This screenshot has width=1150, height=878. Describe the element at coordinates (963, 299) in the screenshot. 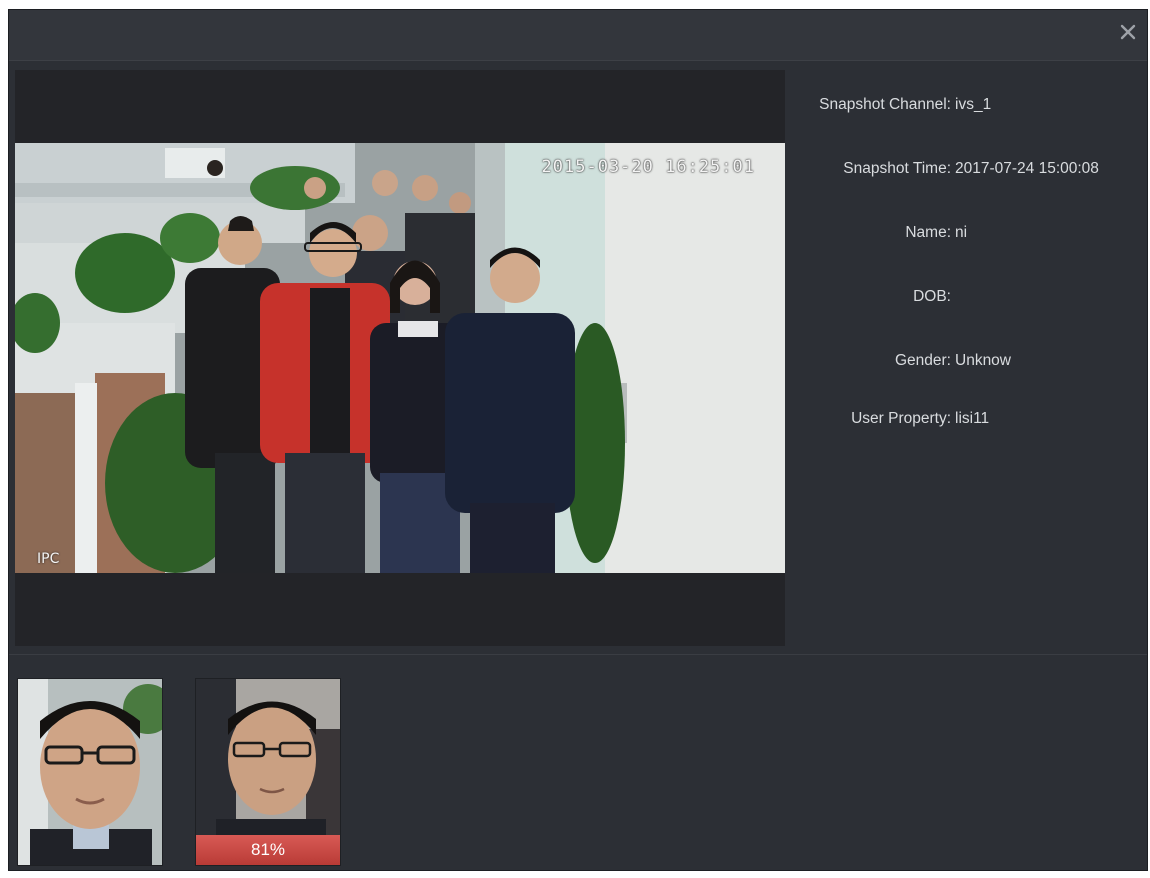

I see `info-row-dob: DOB:` at that location.